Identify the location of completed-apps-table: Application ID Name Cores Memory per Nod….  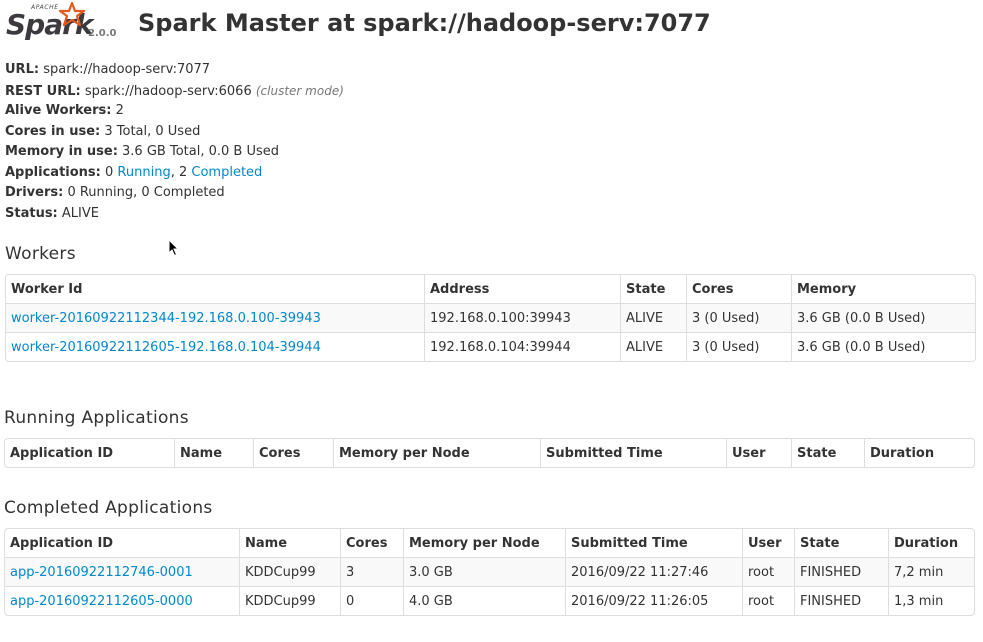
(489, 572).